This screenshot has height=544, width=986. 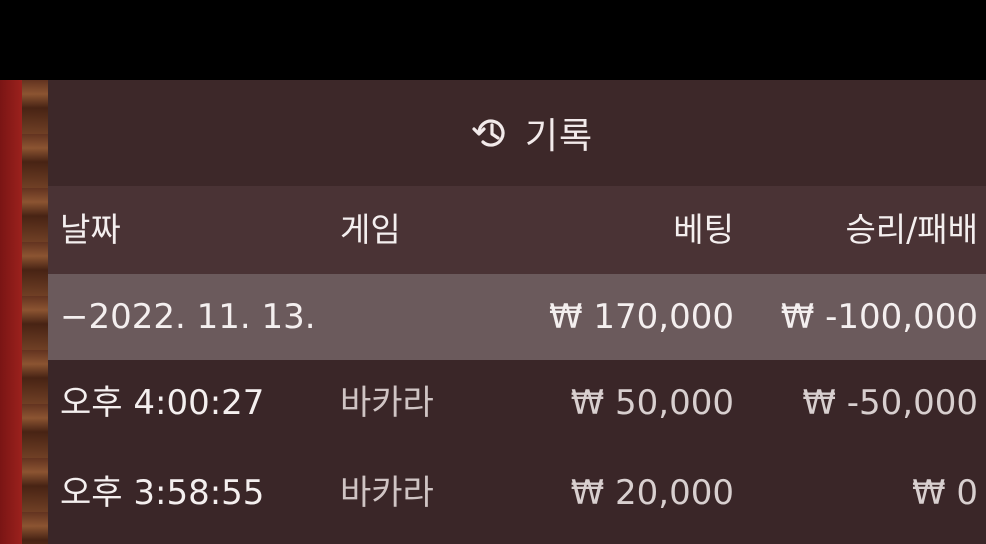 I want to click on row-win-loss: ₩ 0, so click(x=944, y=493).